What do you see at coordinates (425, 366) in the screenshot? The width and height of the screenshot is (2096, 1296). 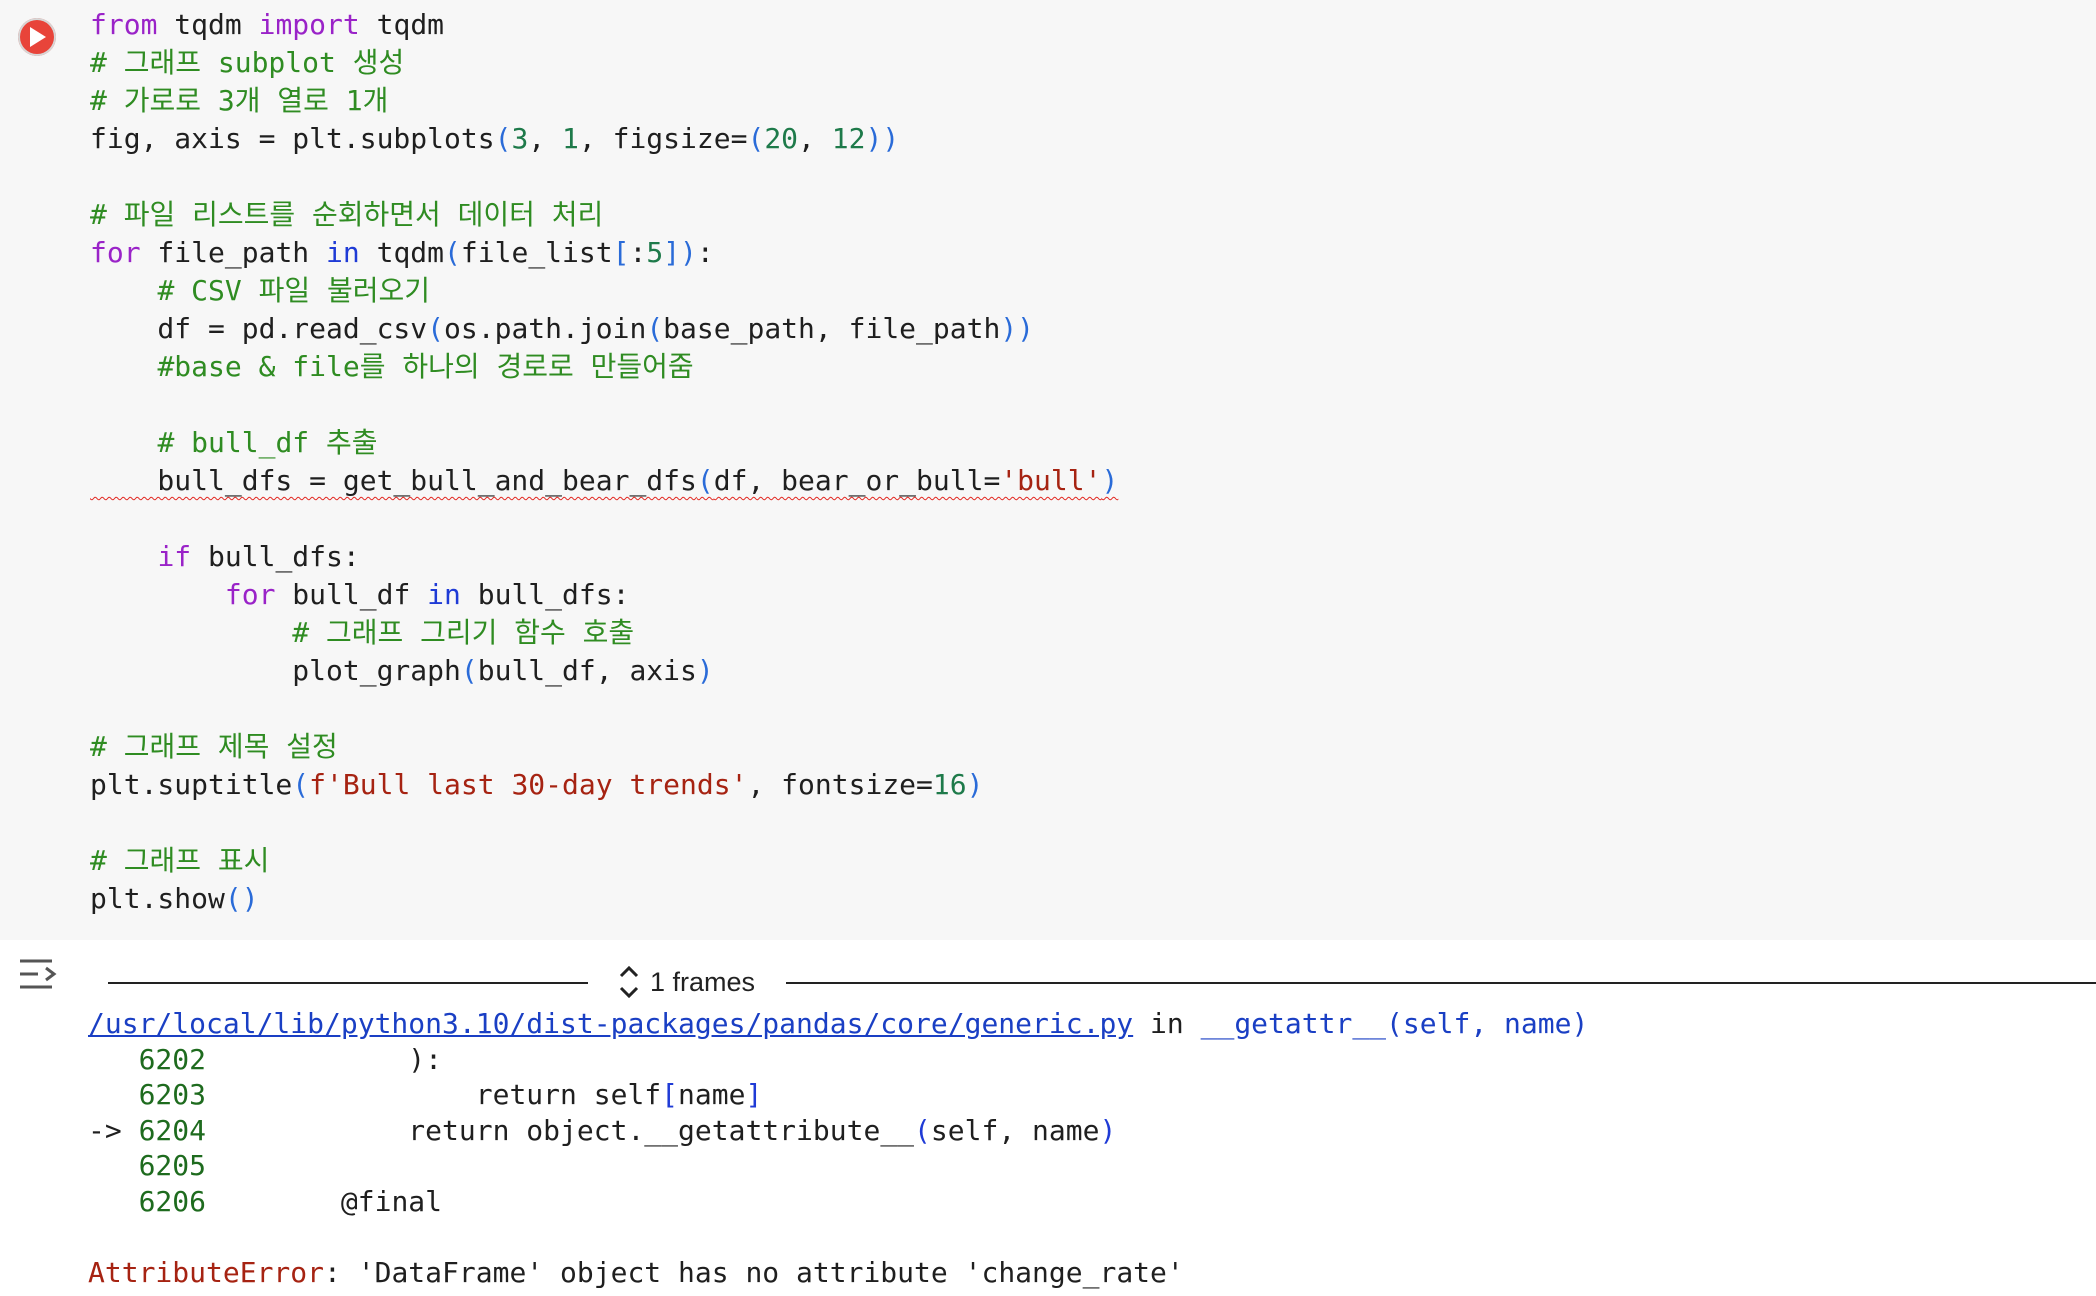 I see `code-token: #base & file를 하나의 경로로 만들어줌` at bounding box center [425, 366].